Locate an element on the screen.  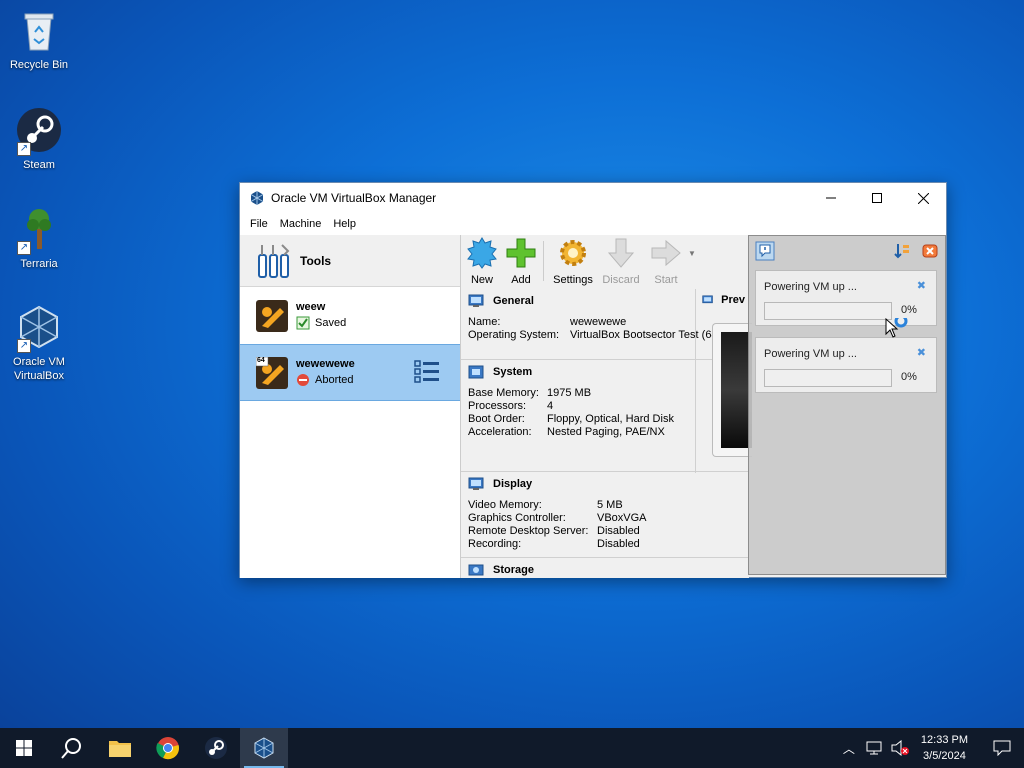
saved-state-icon is located at coordinates (303, 323).